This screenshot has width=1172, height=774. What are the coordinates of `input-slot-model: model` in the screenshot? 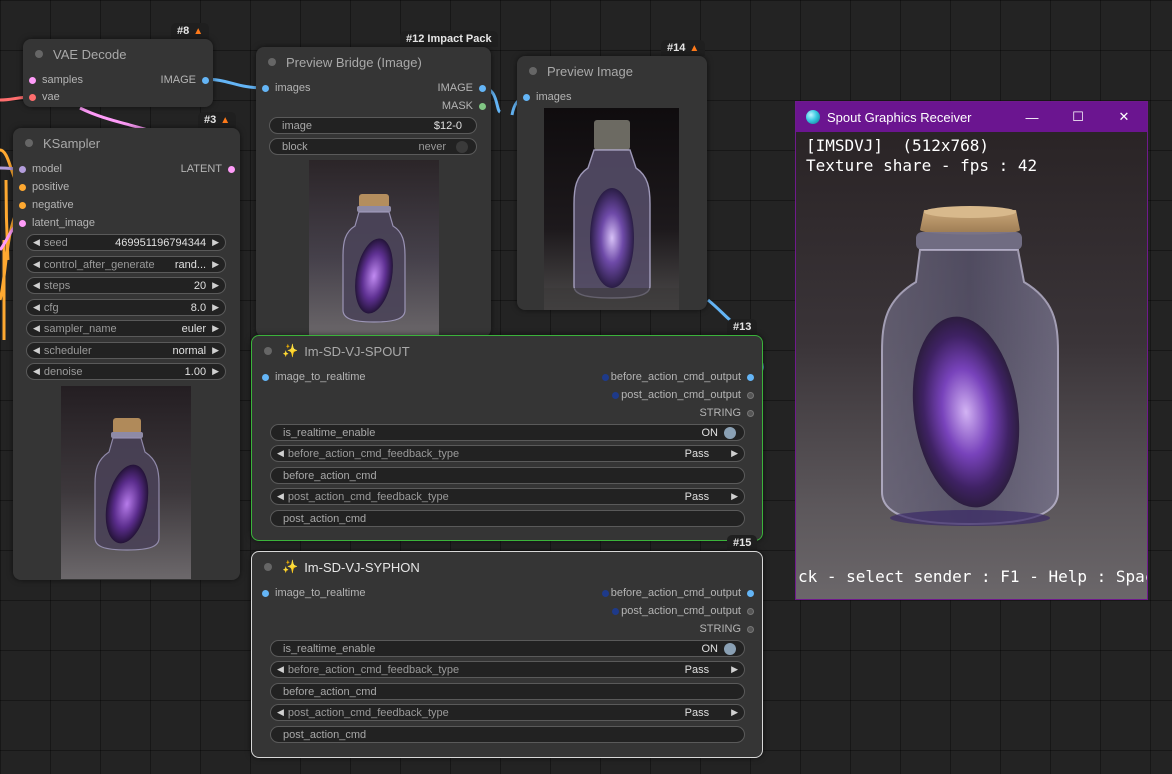 It's located at (40, 169).